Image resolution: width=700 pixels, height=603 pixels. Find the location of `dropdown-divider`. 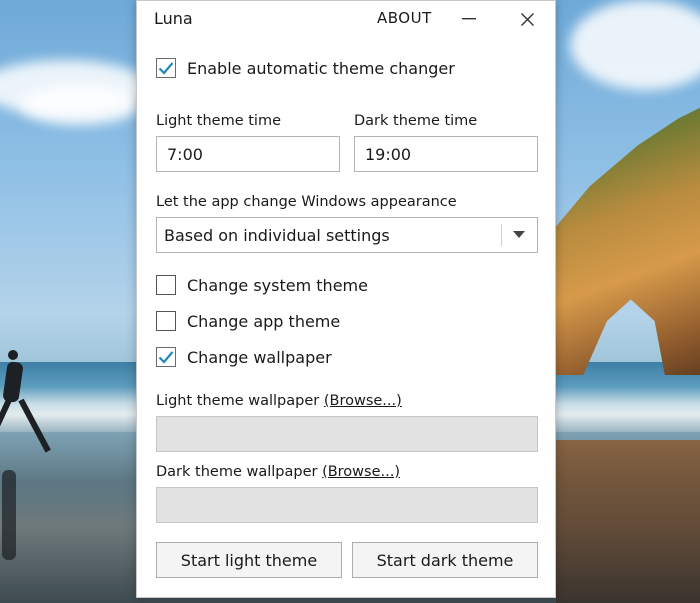

dropdown-divider is located at coordinates (501, 235).